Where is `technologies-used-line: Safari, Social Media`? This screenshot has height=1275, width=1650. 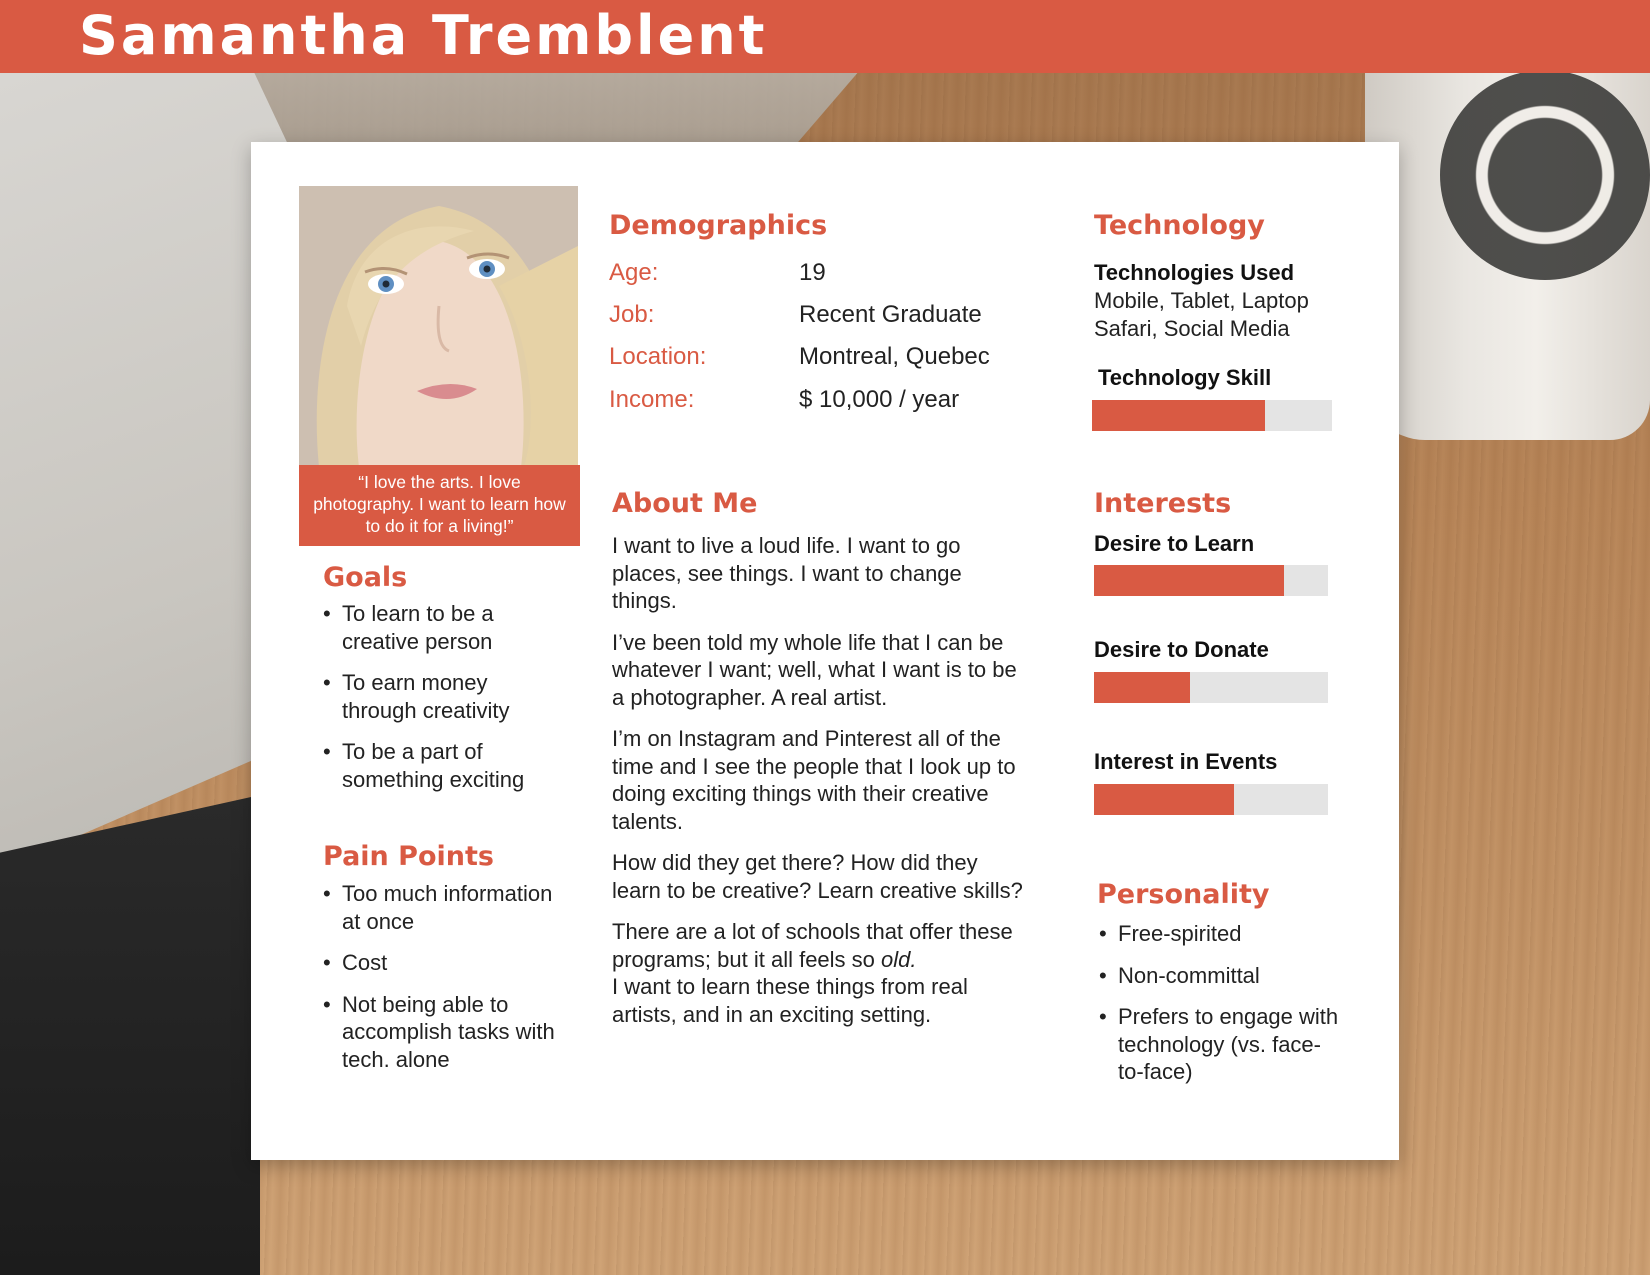 technologies-used-line: Safari, Social Media is located at coordinates (1192, 328).